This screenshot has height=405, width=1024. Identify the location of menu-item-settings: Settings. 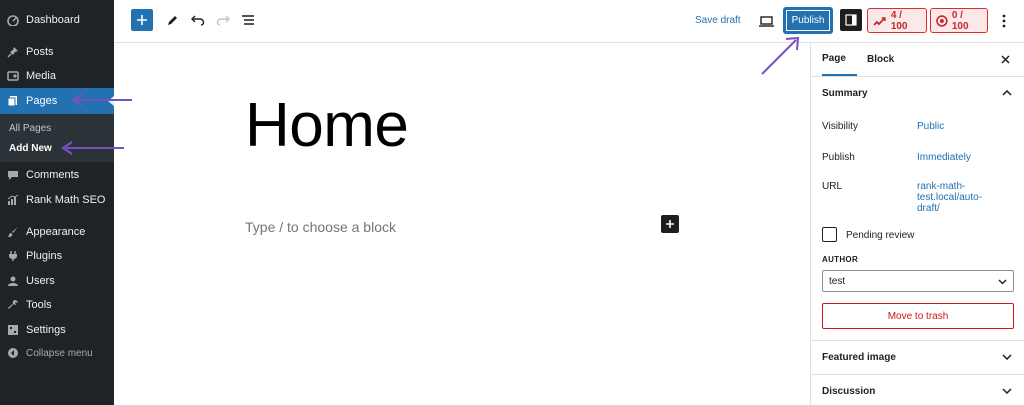
(57, 330).